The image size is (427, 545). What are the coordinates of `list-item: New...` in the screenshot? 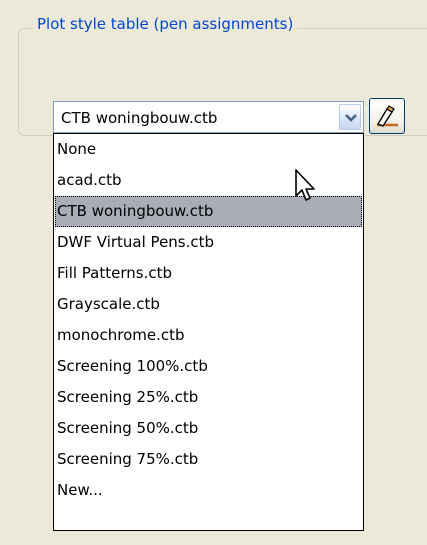 It's located at (208, 490).